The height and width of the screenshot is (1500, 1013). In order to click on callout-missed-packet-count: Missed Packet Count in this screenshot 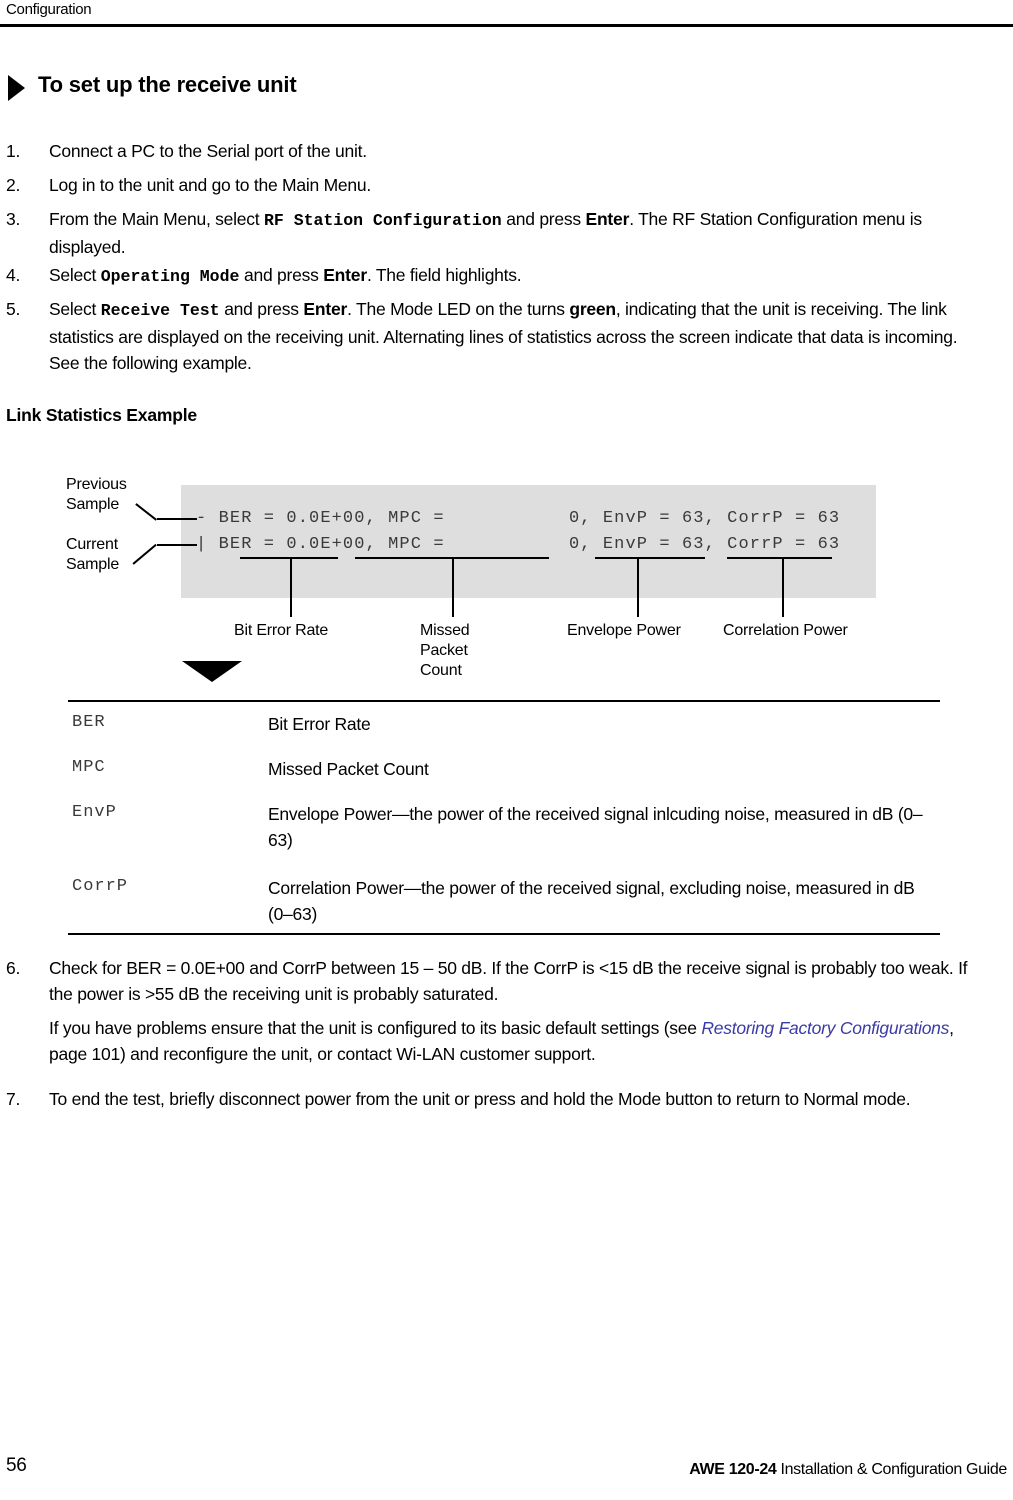, I will do `click(445, 651)`.